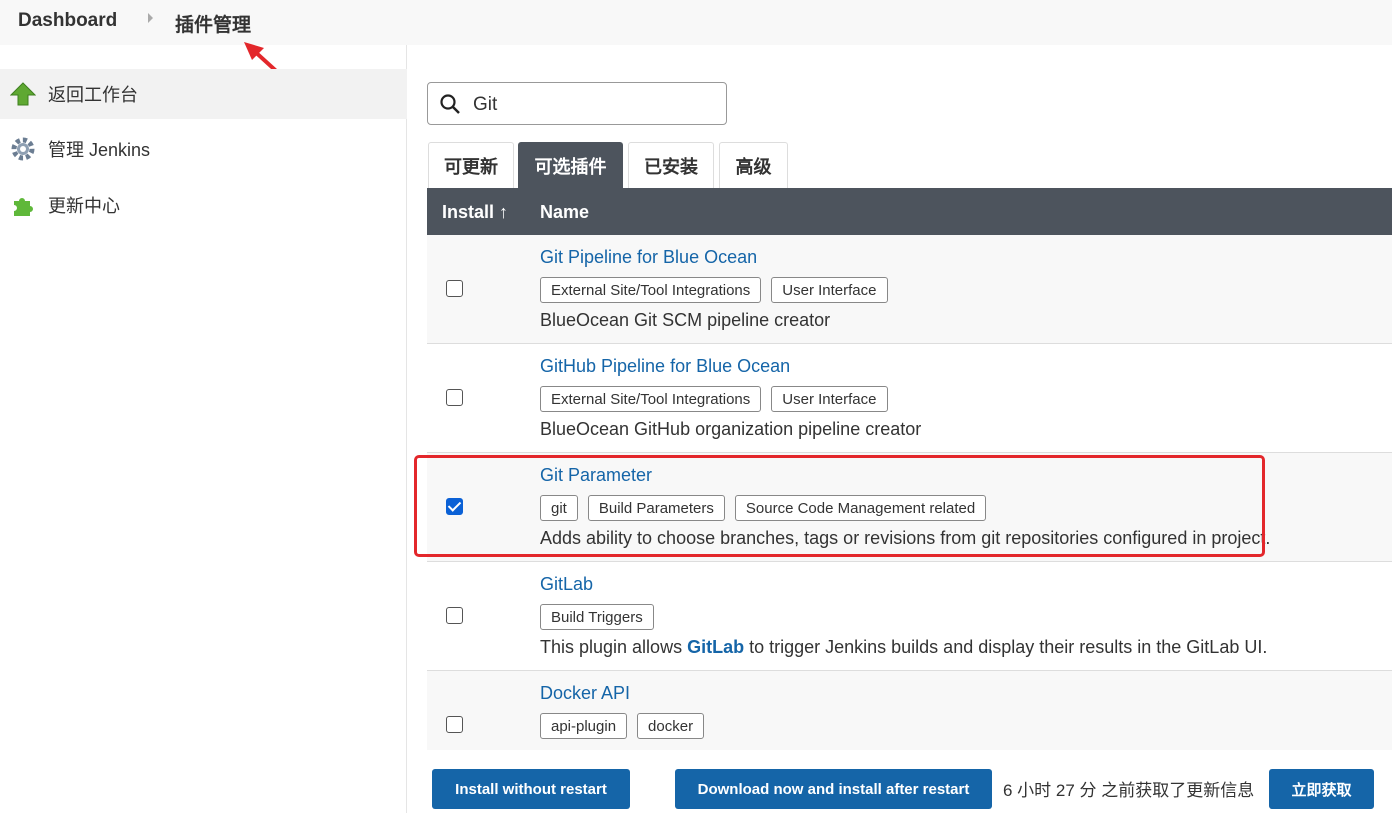 This screenshot has width=1392, height=813. Describe the element at coordinates (715, 647) in the screenshot. I see `gitlab-link: GitLab` at that location.